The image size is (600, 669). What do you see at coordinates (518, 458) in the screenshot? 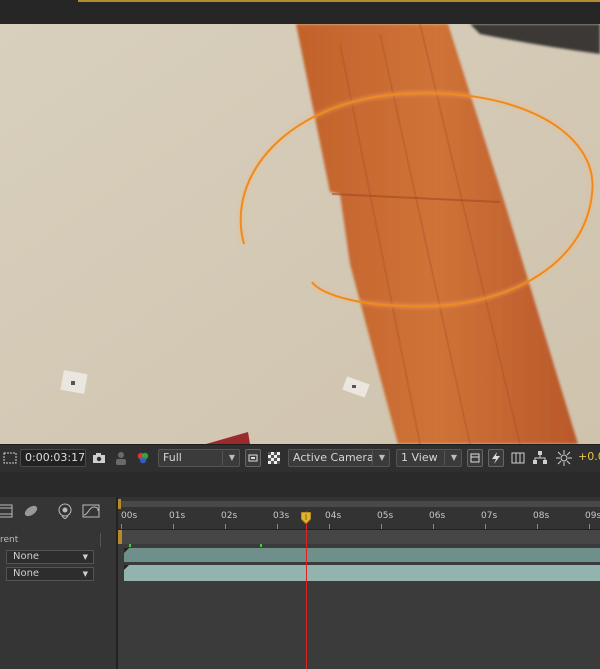
I see `timeline-toggle-icon` at bounding box center [518, 458].